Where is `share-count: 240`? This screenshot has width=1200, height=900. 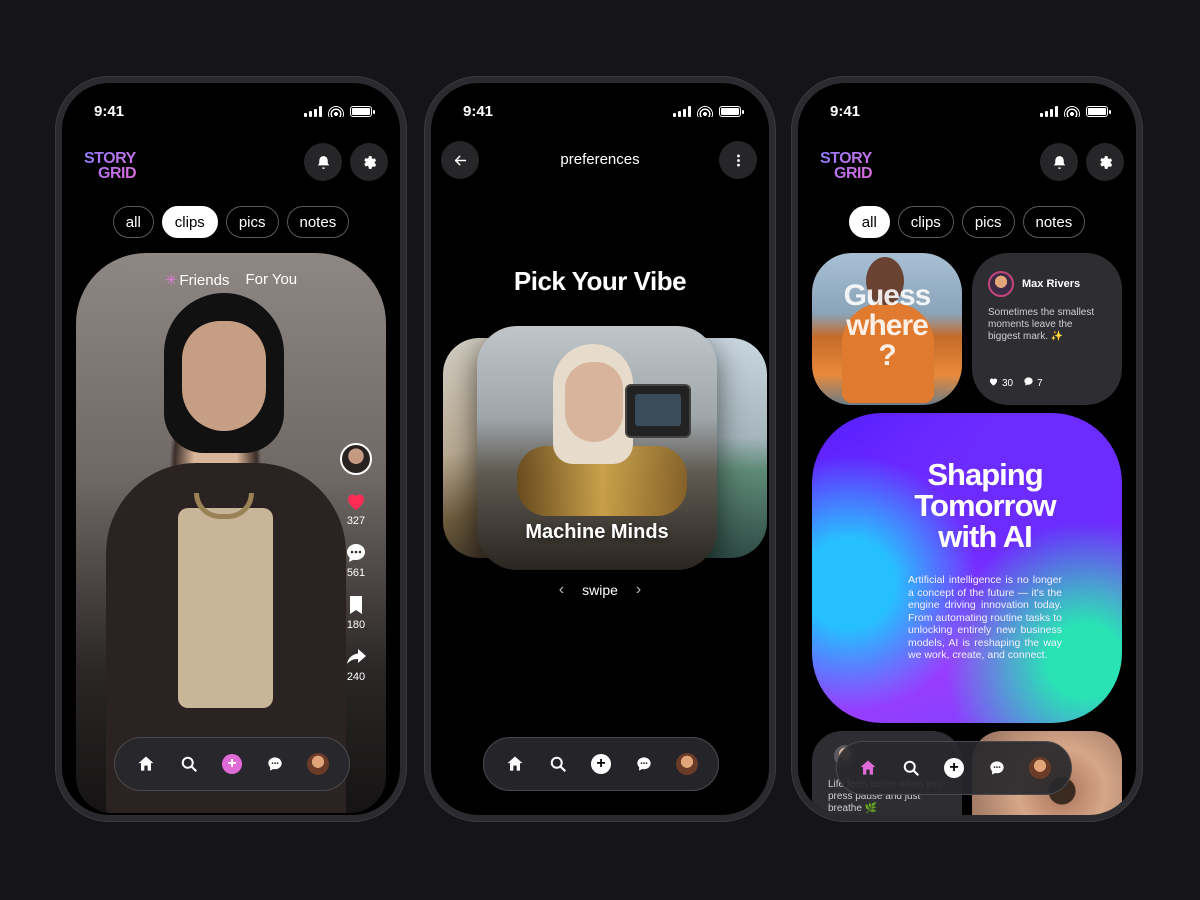 share-count: 240 is located at coordinates (356, 677).